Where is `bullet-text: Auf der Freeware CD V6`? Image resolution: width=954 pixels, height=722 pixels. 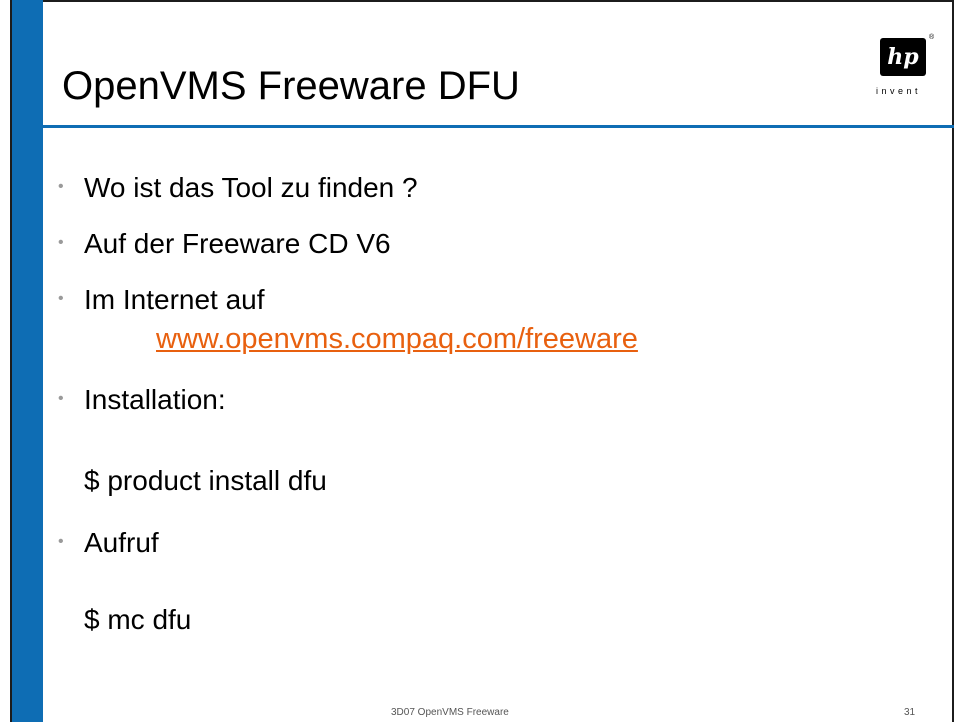
bullet-text: Auf der Freeware CD V6 is located at coordinates (237, 243).